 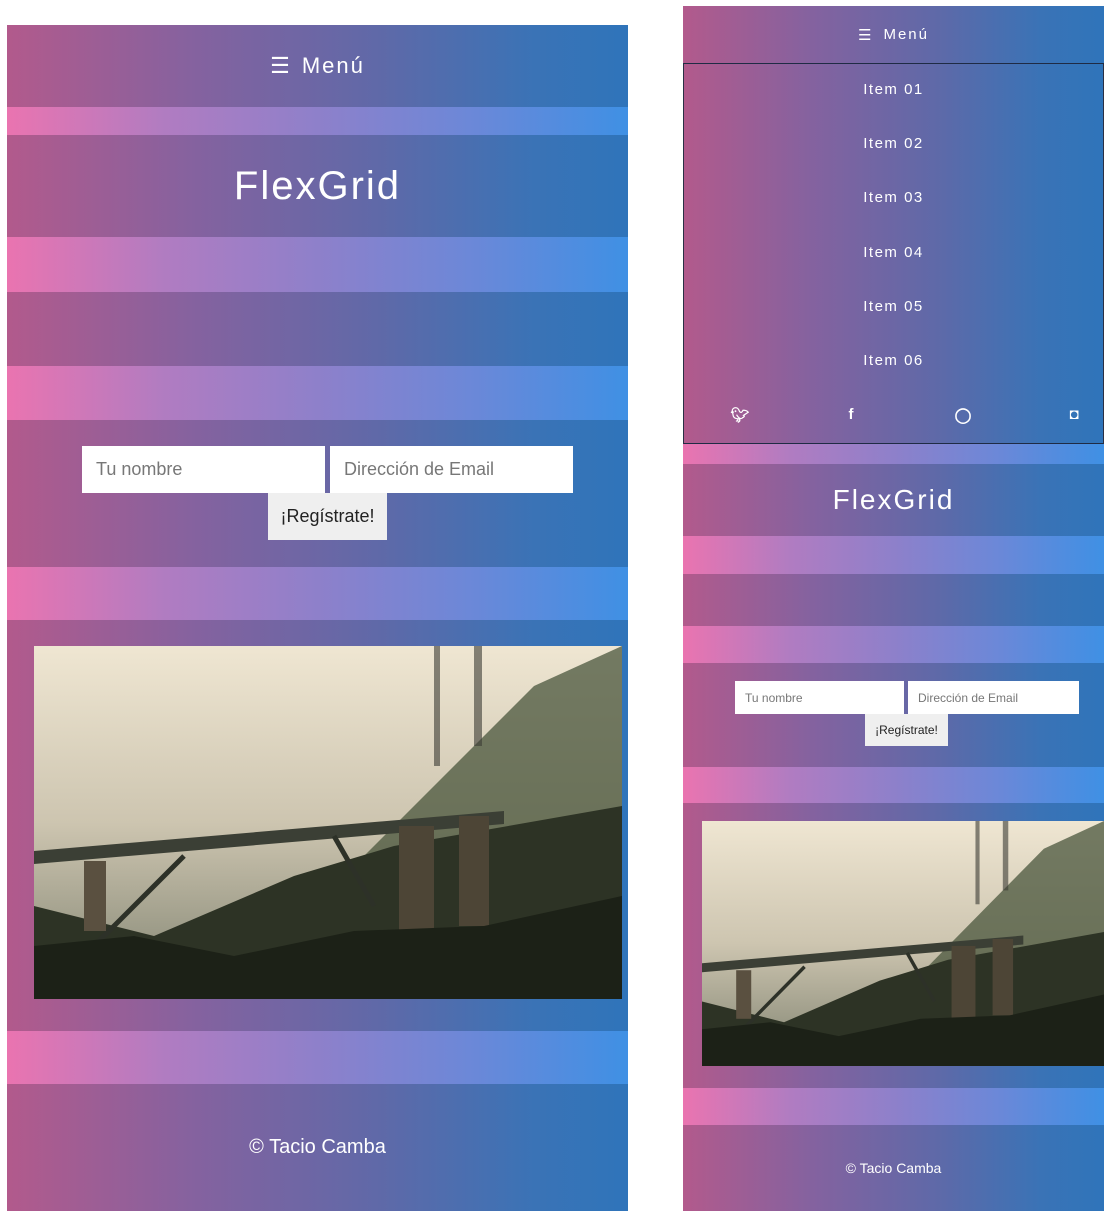 I want to click on nav-item-05: Item 05, so click(x=893, y=306).